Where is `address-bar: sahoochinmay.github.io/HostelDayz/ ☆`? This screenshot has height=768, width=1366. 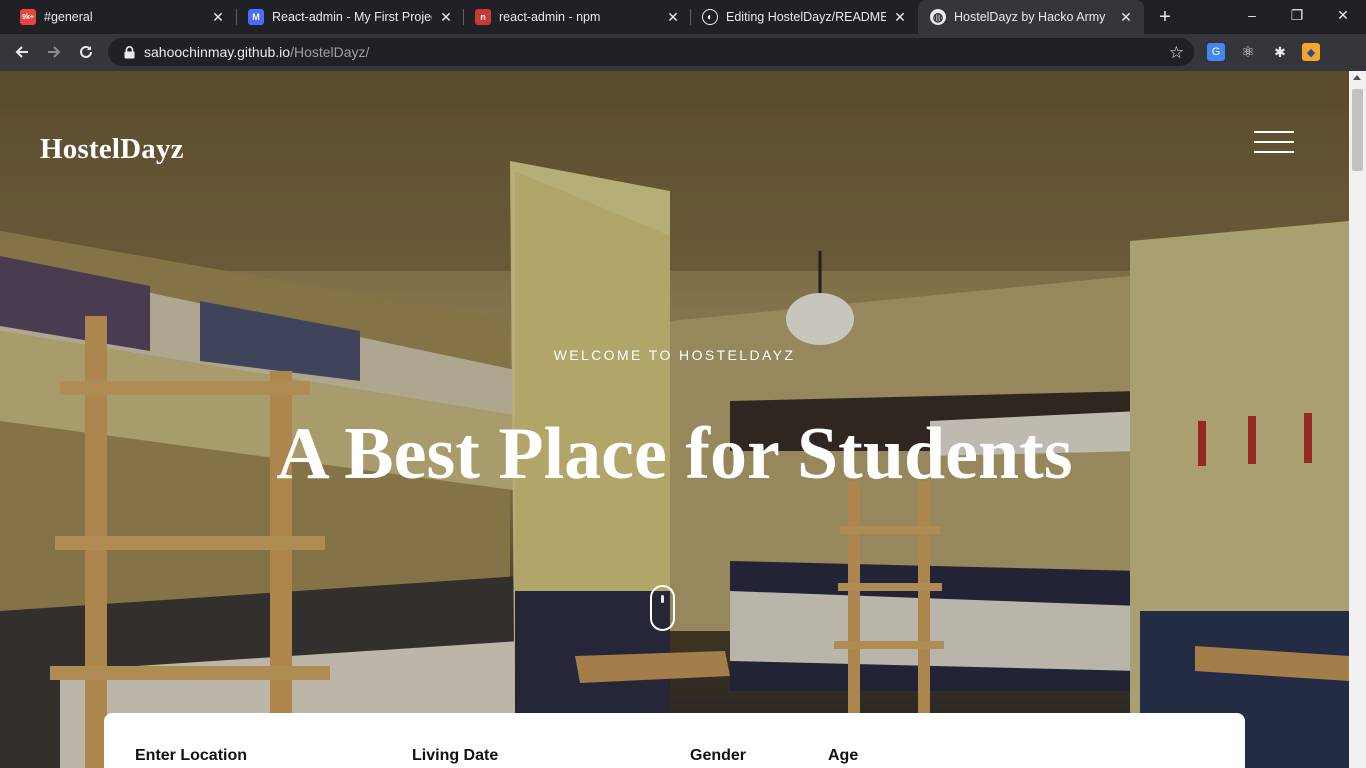
address-bar: sahoochinmay.github.io/HostelDayz/ ☆ is located at coordinates (651, 52).